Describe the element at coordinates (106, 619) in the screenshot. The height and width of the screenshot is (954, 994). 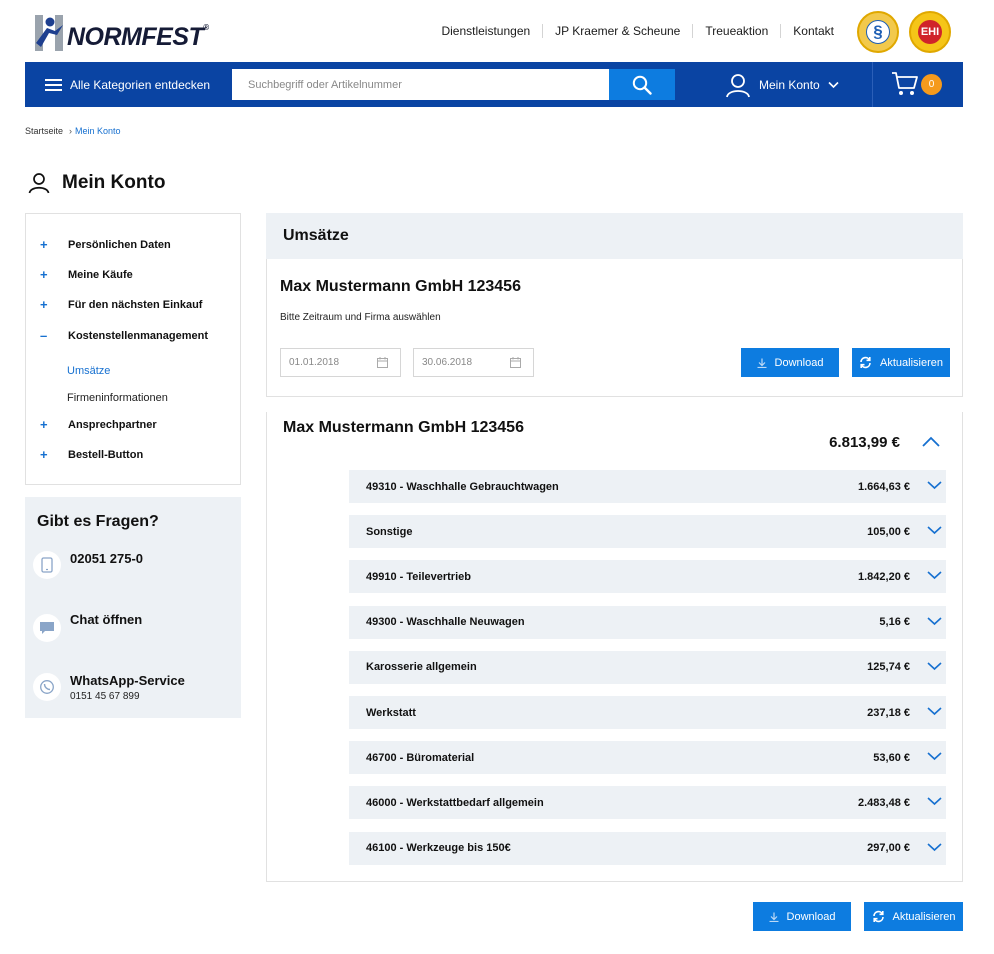
I see `chat-label: Chat öffnen` at that location.